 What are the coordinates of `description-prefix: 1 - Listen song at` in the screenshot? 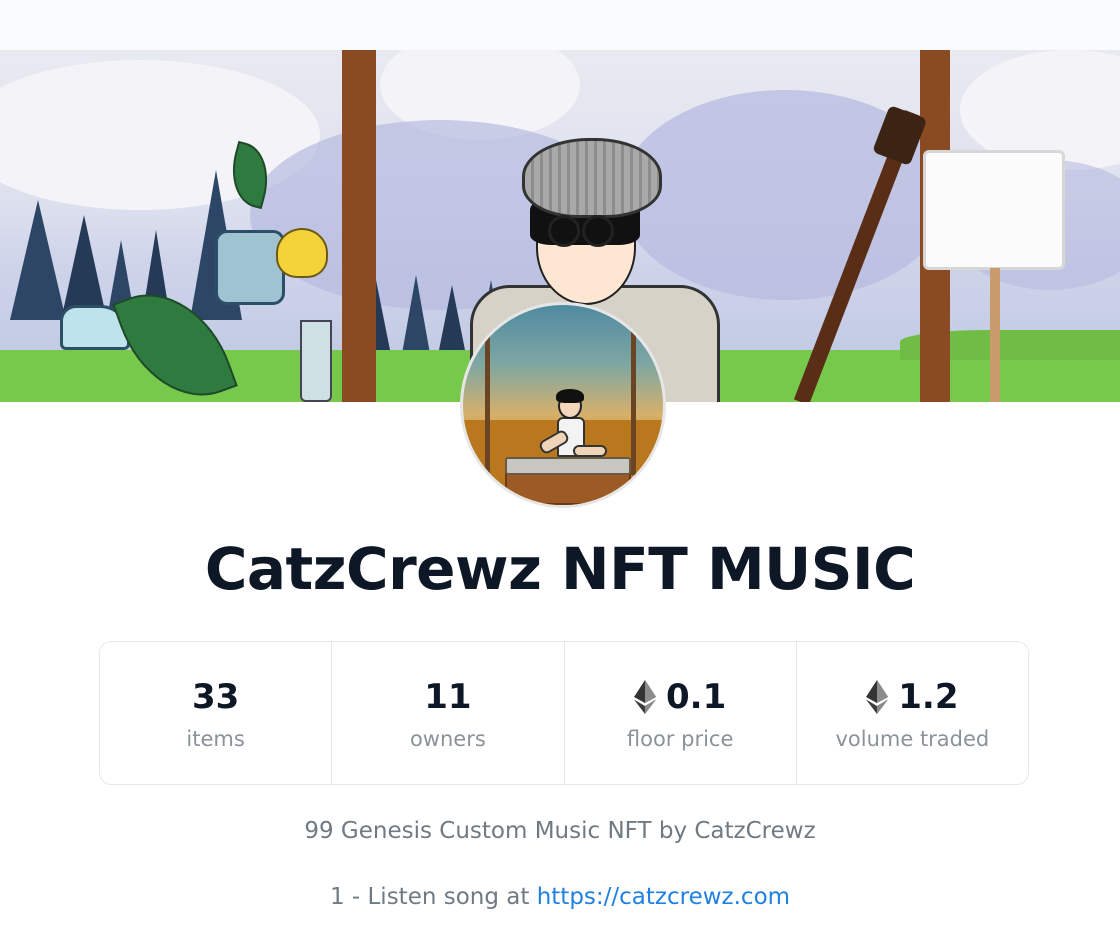 It's located at (433, 897).